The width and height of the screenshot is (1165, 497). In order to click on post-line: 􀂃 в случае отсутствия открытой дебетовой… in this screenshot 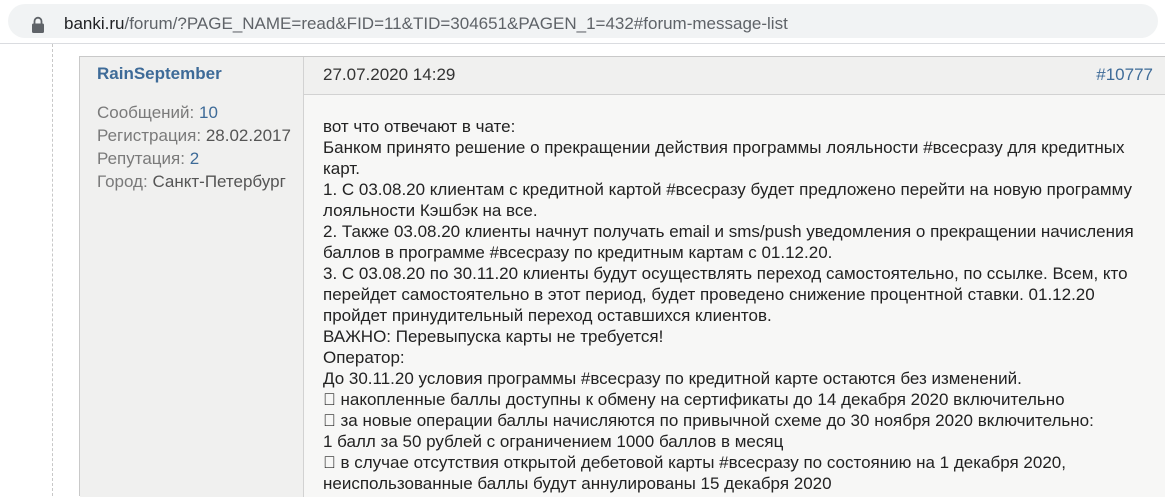, I will do `click(694, 462)`.